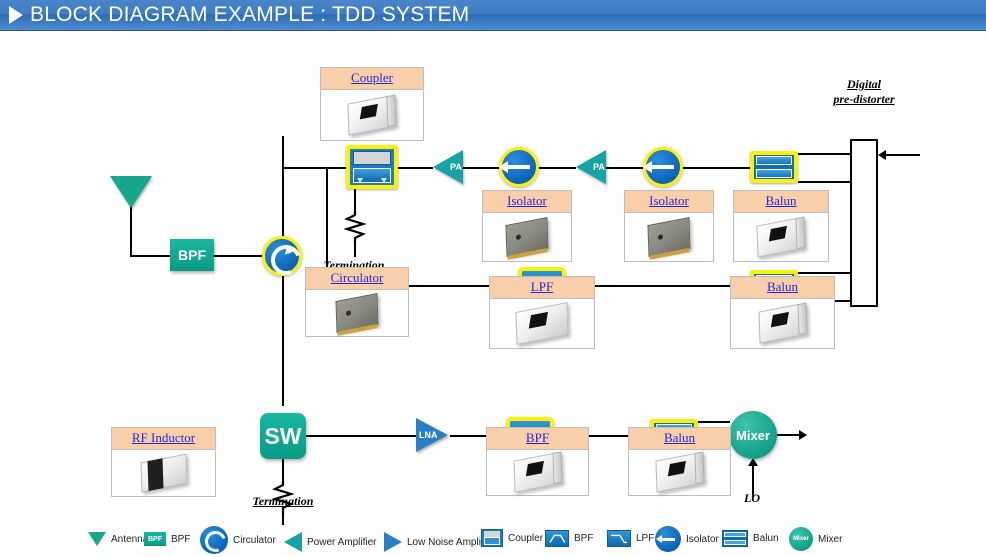 This screenshot has width=986, height=557. I want to click on card-balun-2-title: Balun, so click(782, 288).